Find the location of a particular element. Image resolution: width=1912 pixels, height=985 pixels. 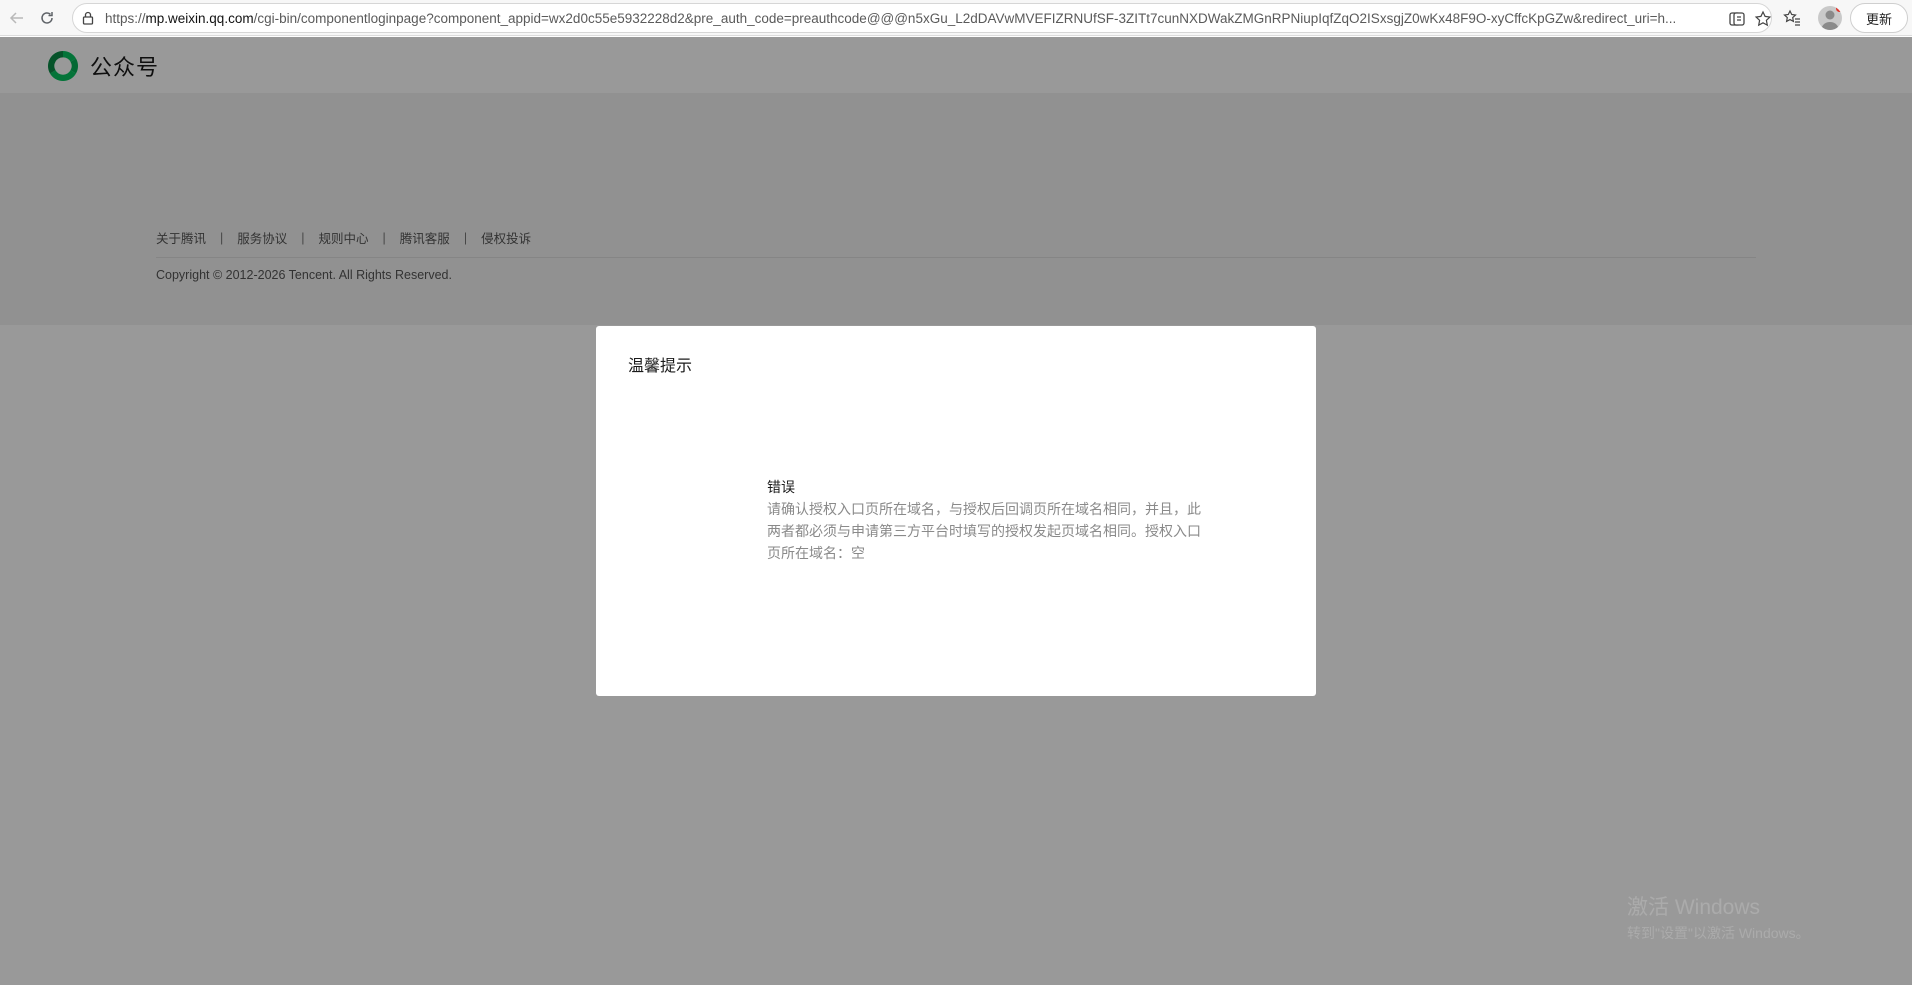

reload-icon is located at coordinates (47, 17).